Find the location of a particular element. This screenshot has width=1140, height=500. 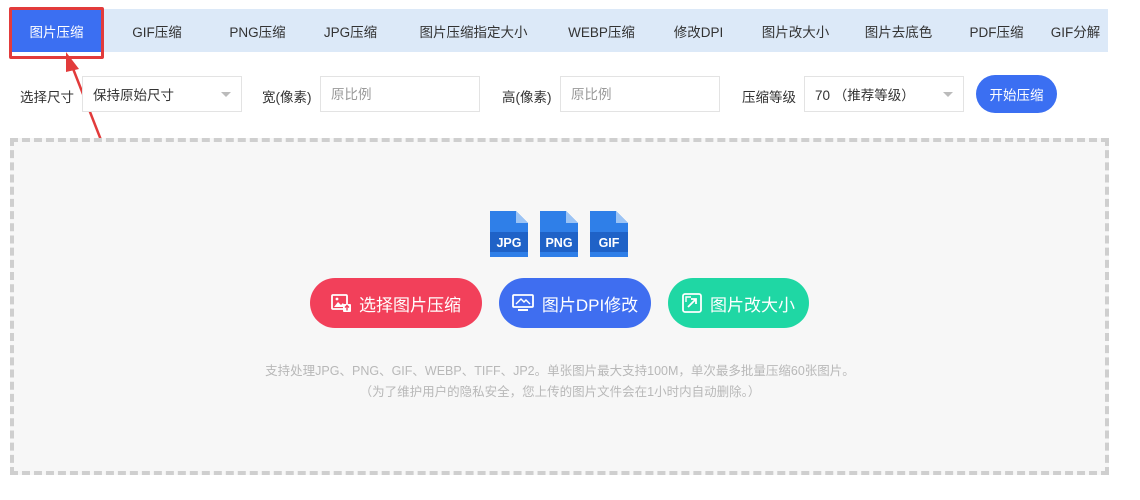

size-label: 选择尺寸 is located at coordinates (47, 97).